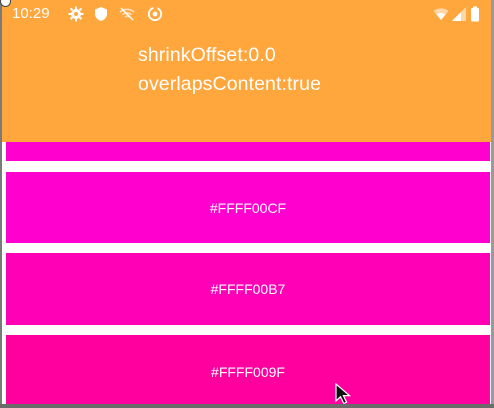 The image size is (494, 408). What do you see at coordinates (76, 14) in the screenshot?
I see `gear-icon` at bounding box center [76, 14].